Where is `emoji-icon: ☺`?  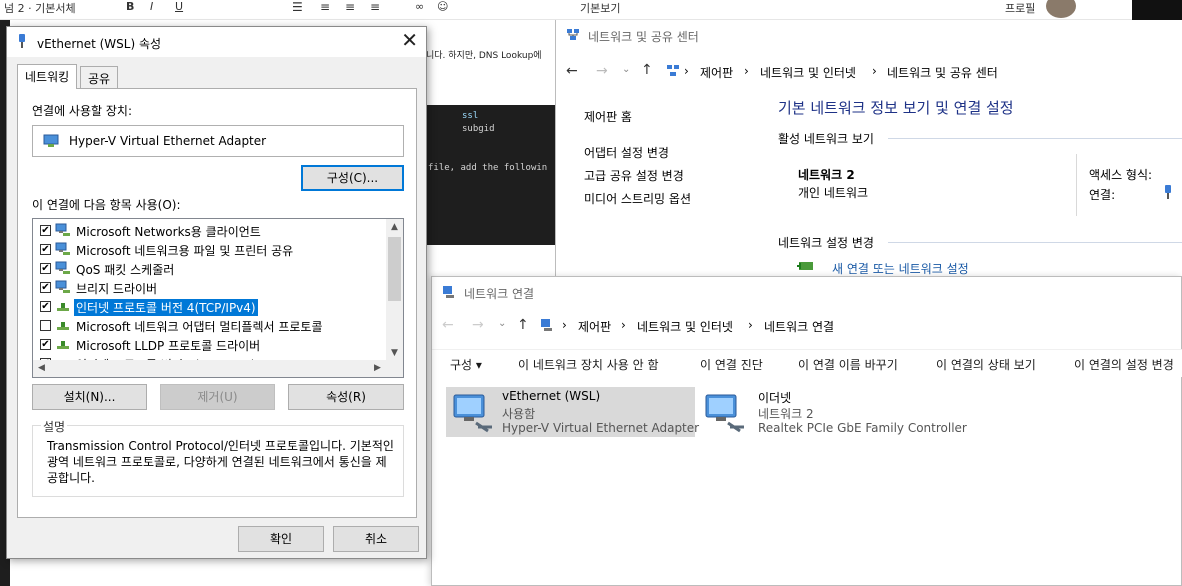
emoji-icon: ☺ is located at coordinates (442, 6).